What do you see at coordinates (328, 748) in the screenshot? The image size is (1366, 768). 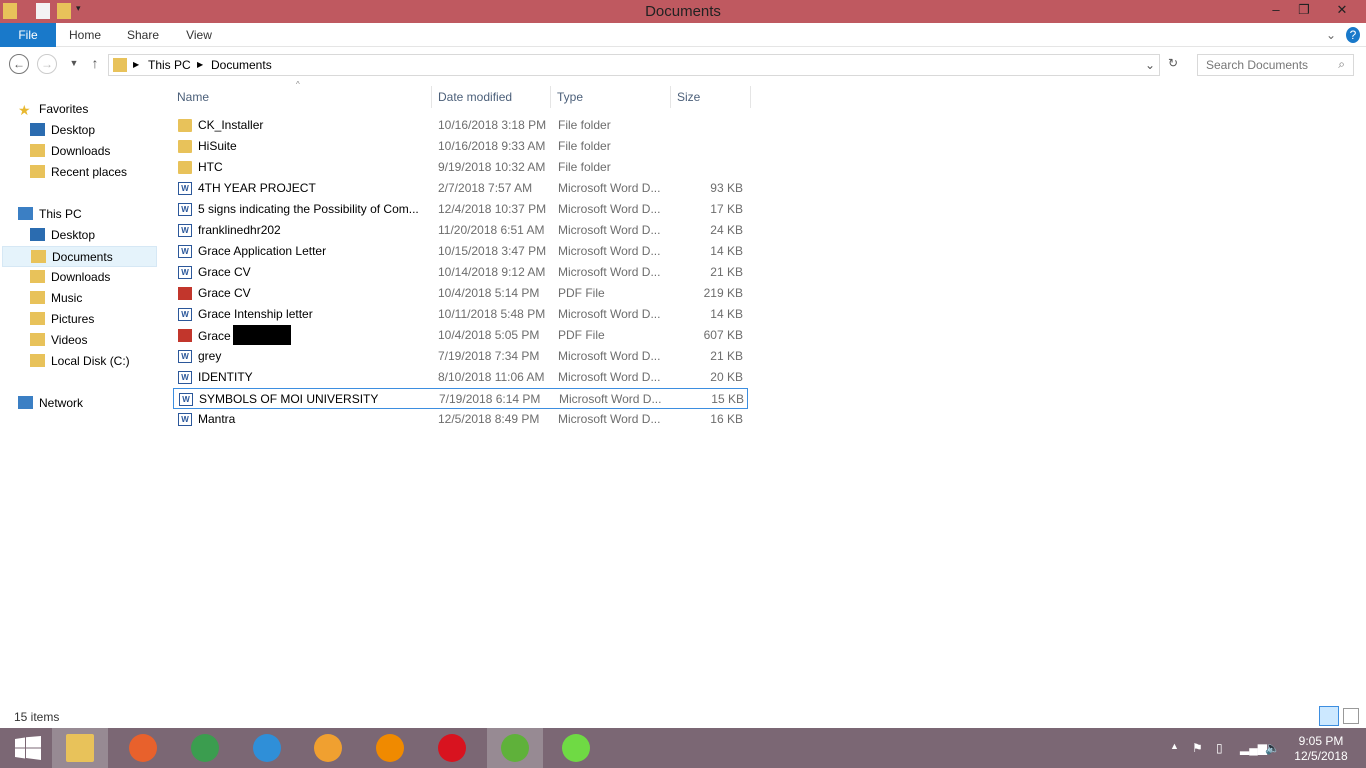 I see `taskbar-media-player` at bounding box center [328, 748].